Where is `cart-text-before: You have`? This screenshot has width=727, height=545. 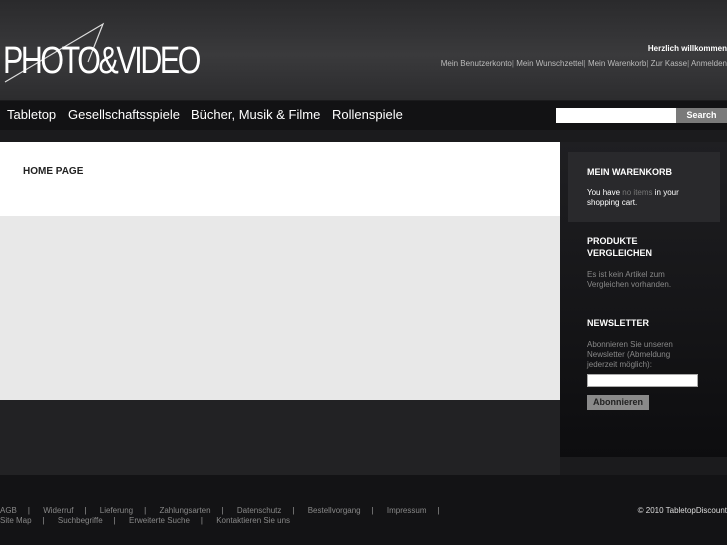
cart-text-before: You have is located at coordinates (605, 192).